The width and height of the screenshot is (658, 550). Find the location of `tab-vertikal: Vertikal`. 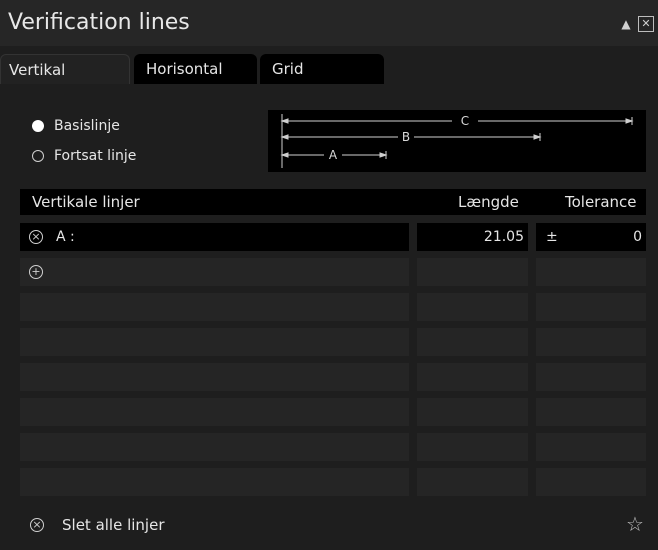

tab-vertikal: Vertikal is located at coordinates (65, 69).